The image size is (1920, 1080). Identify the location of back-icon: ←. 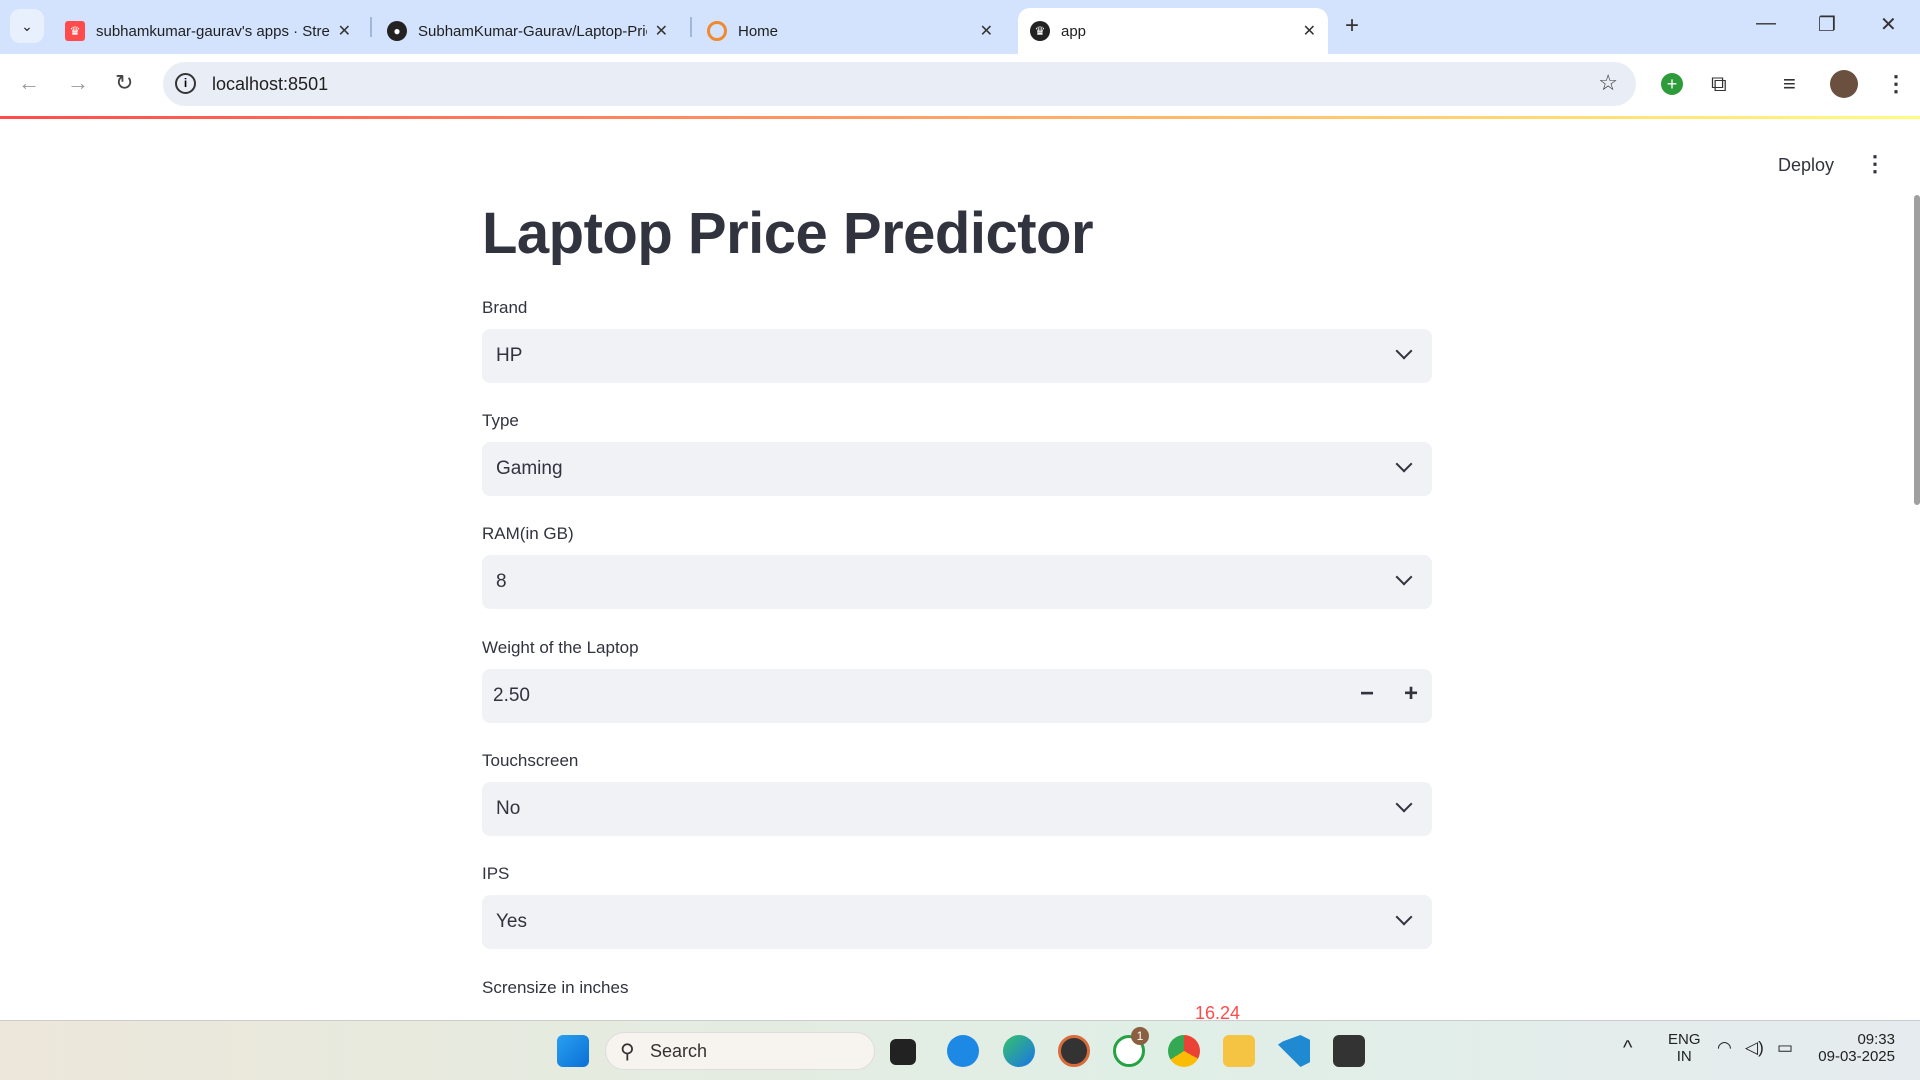
(29, 83).